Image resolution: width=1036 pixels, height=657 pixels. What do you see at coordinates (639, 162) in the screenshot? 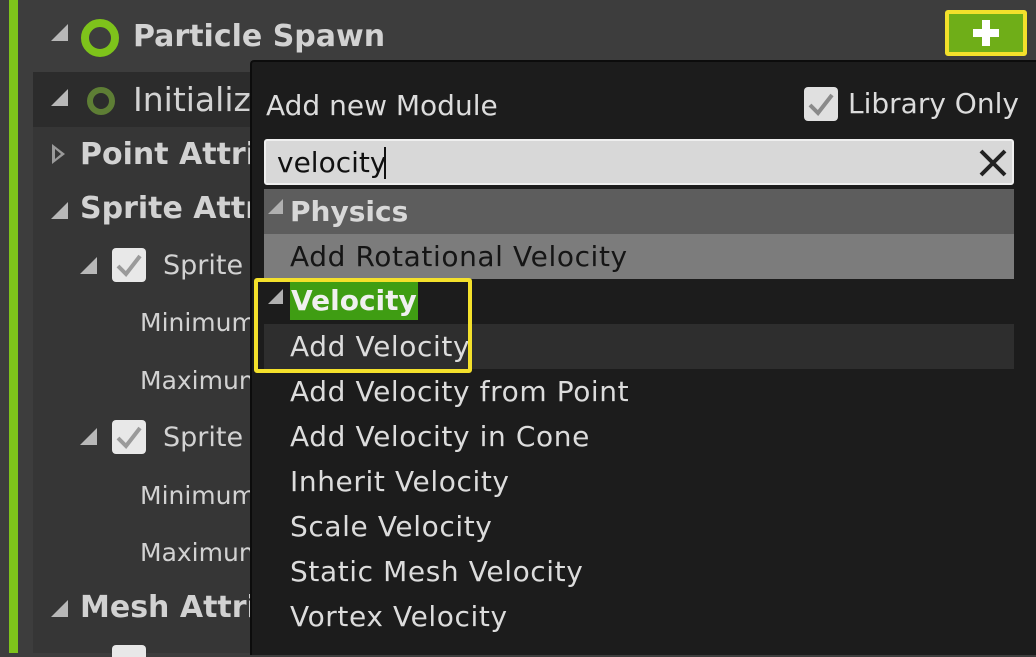
I see `search-box: velocity` at bounding box center [639, 162].